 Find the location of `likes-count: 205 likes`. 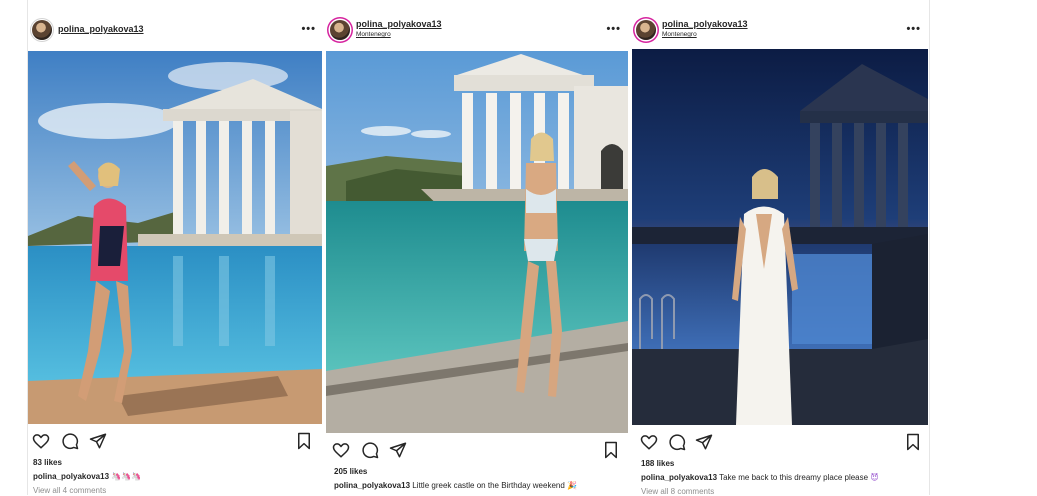

likes-count: 205 likes is located at coordinates (351, 471).